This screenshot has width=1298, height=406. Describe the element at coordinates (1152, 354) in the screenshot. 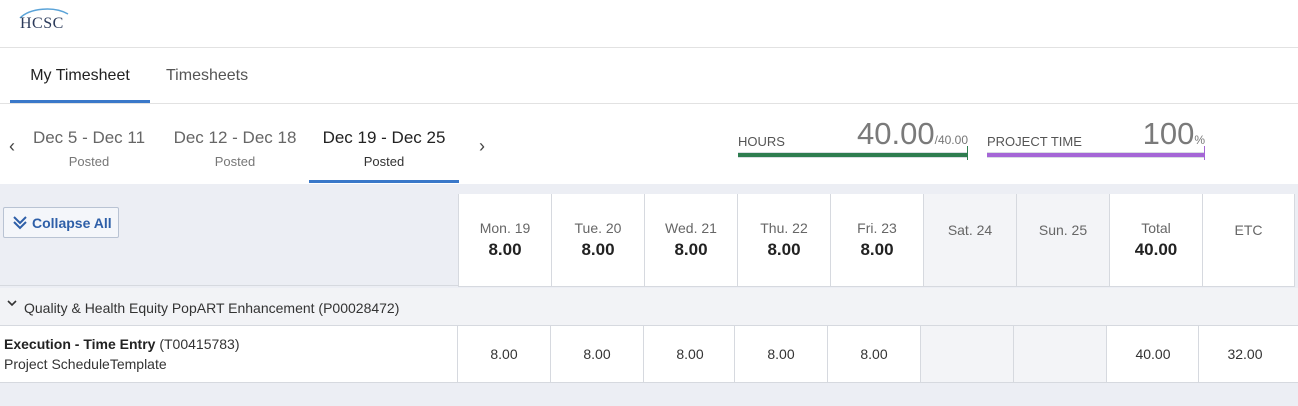

I see `task-total: 40.00` at that location.